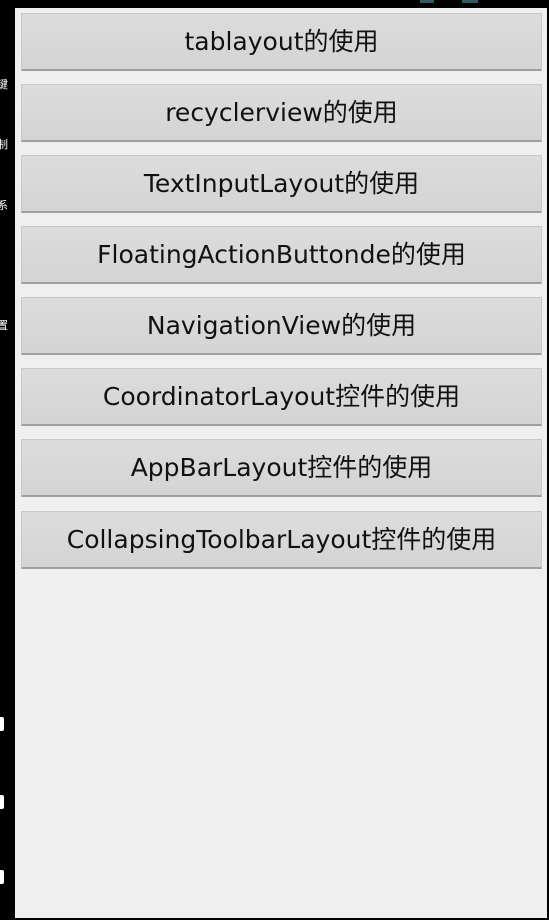  Describe the element at coordinates (281, 468) in the screenshot. I see `appbarlayout-button: AppBarLayout控件的使用` at that location.